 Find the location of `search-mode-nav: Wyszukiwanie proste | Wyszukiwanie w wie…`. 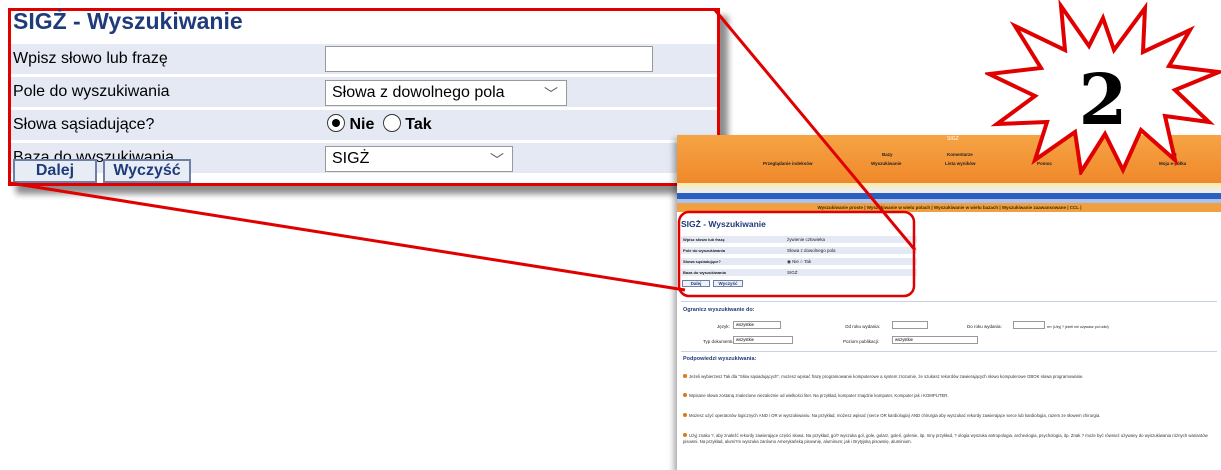

search-mode-nav: Wyszukiwanie proste | Wyszukiwanie w wie… is located at coordinates (949, 207).